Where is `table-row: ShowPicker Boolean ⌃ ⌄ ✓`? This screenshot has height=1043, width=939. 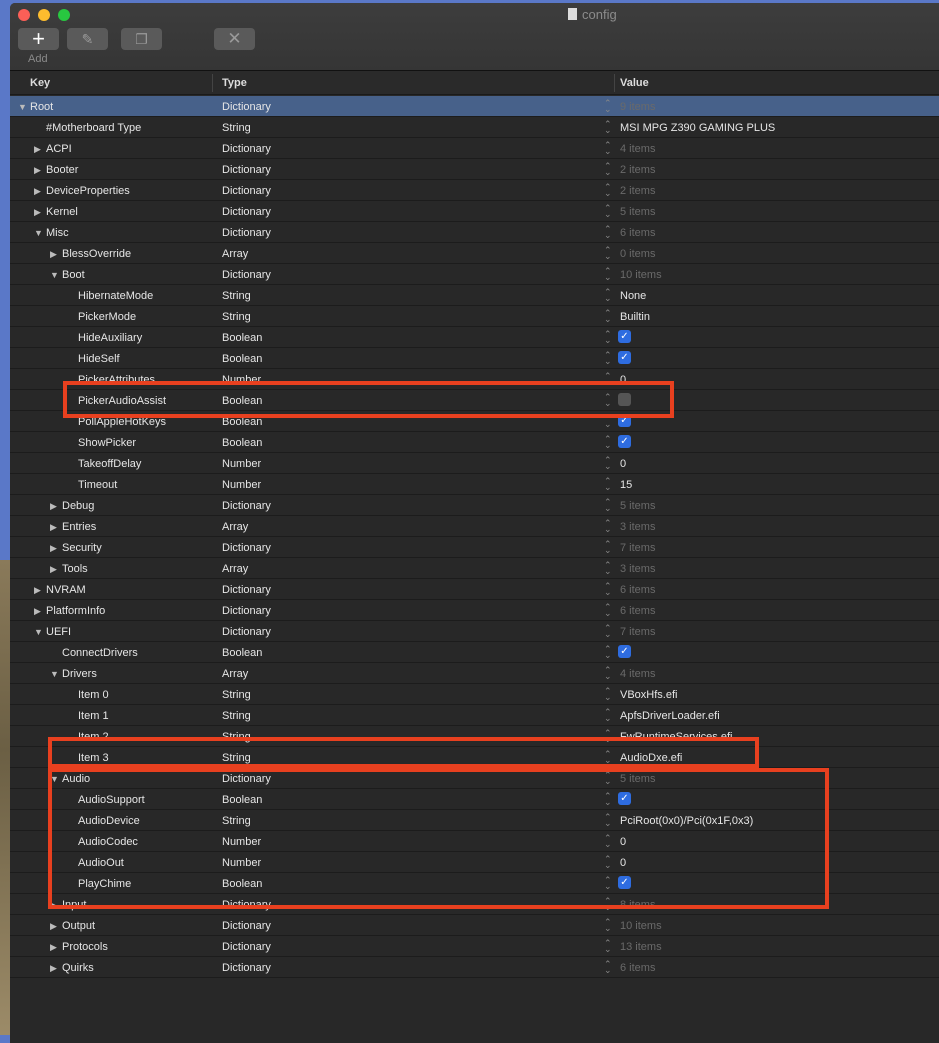
table-row: ShowPicker Boolean ⌃ ⌄ ✓ is located at coordinates (474, 442).